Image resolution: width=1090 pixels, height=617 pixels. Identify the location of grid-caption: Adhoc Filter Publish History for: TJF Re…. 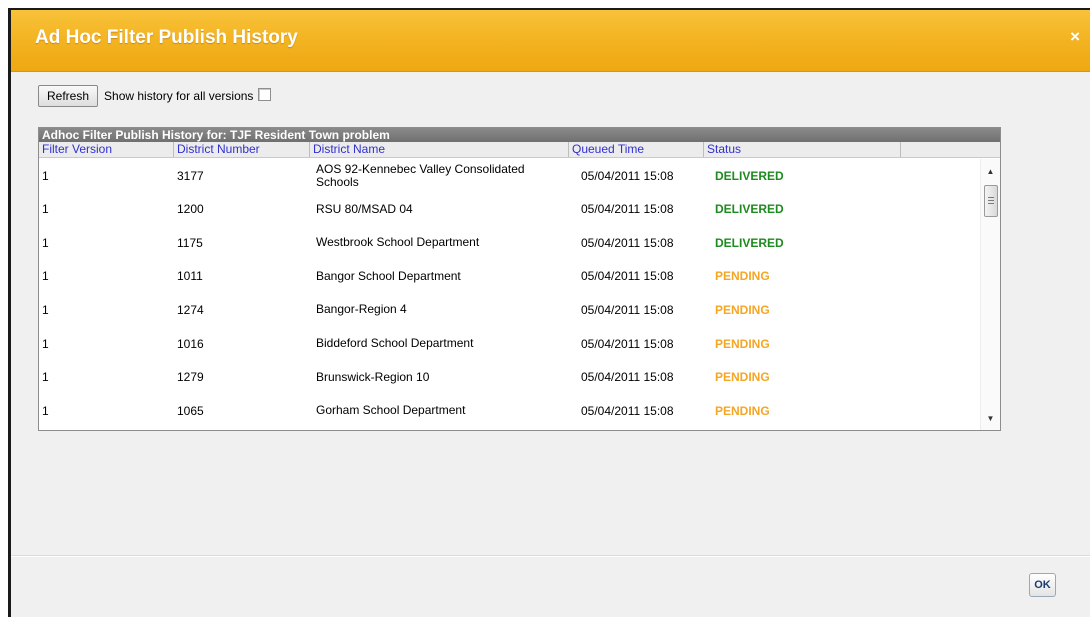
(519, 135).